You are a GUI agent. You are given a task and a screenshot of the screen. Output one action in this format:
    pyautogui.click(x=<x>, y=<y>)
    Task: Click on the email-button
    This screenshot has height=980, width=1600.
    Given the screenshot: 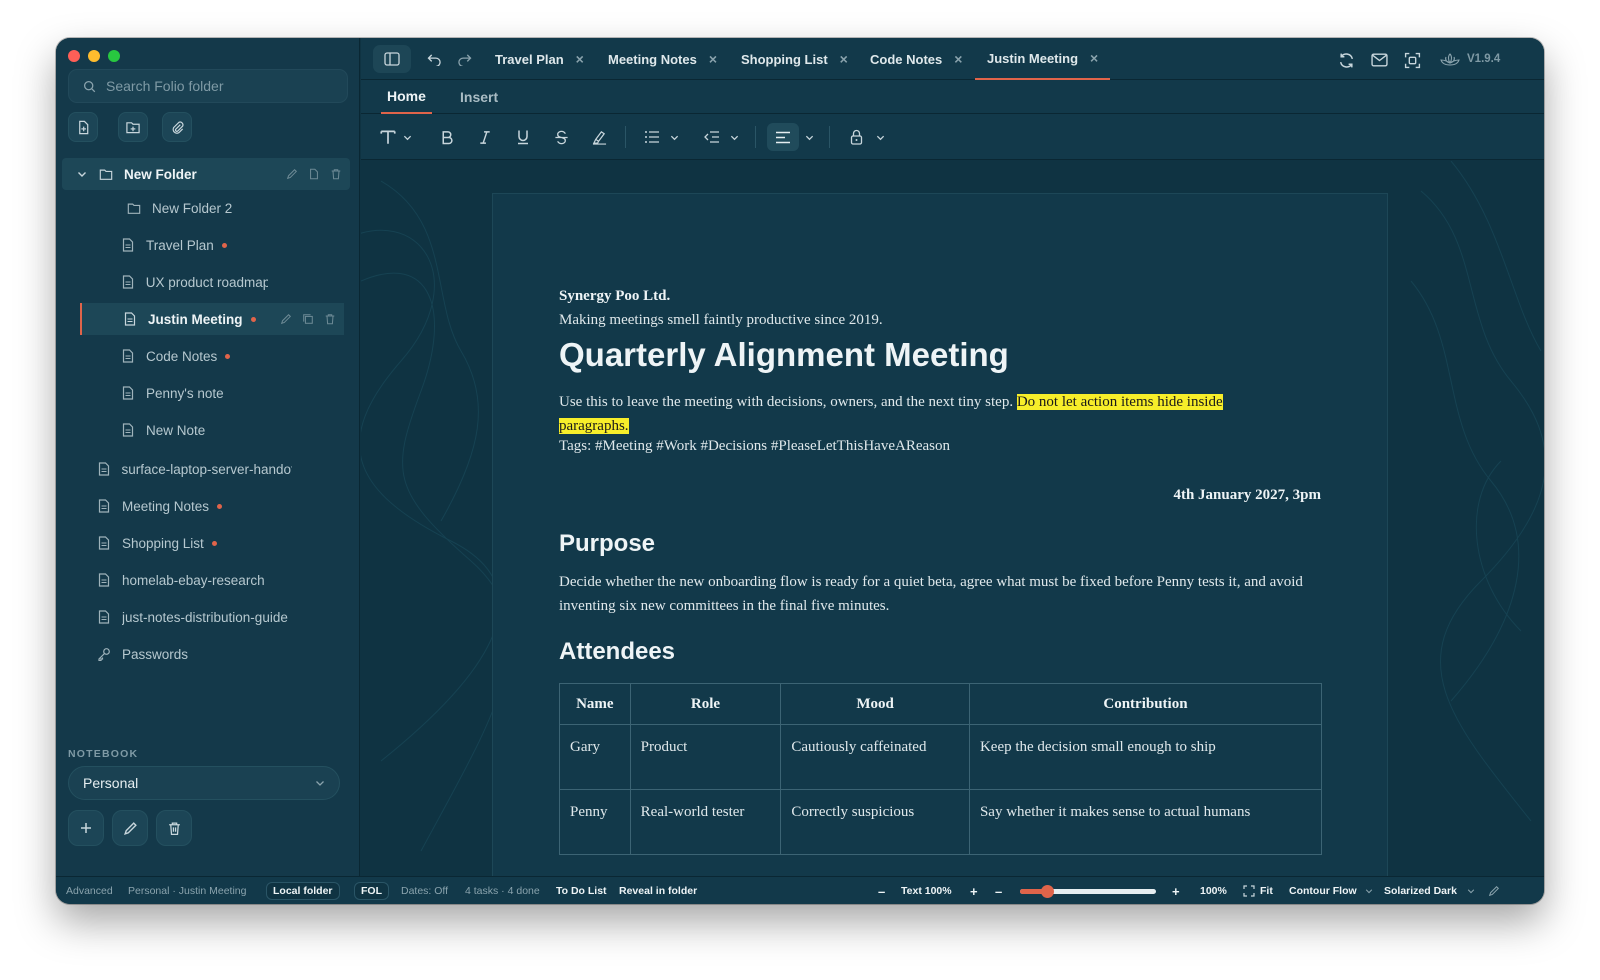 What is the action you would take?
    pyautogui.click(x=1379, y=60)
    